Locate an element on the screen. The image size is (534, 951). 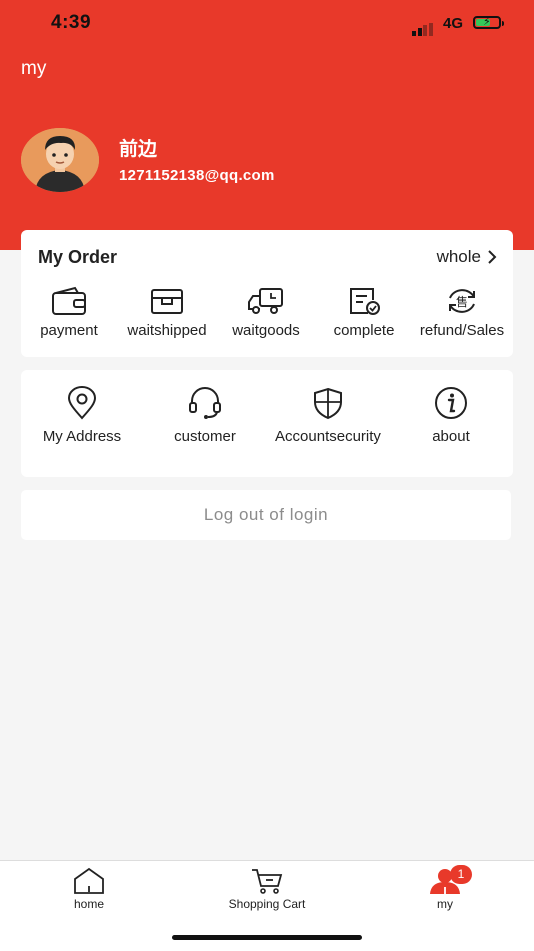
service-label: about is located at coordinates (451, 436).